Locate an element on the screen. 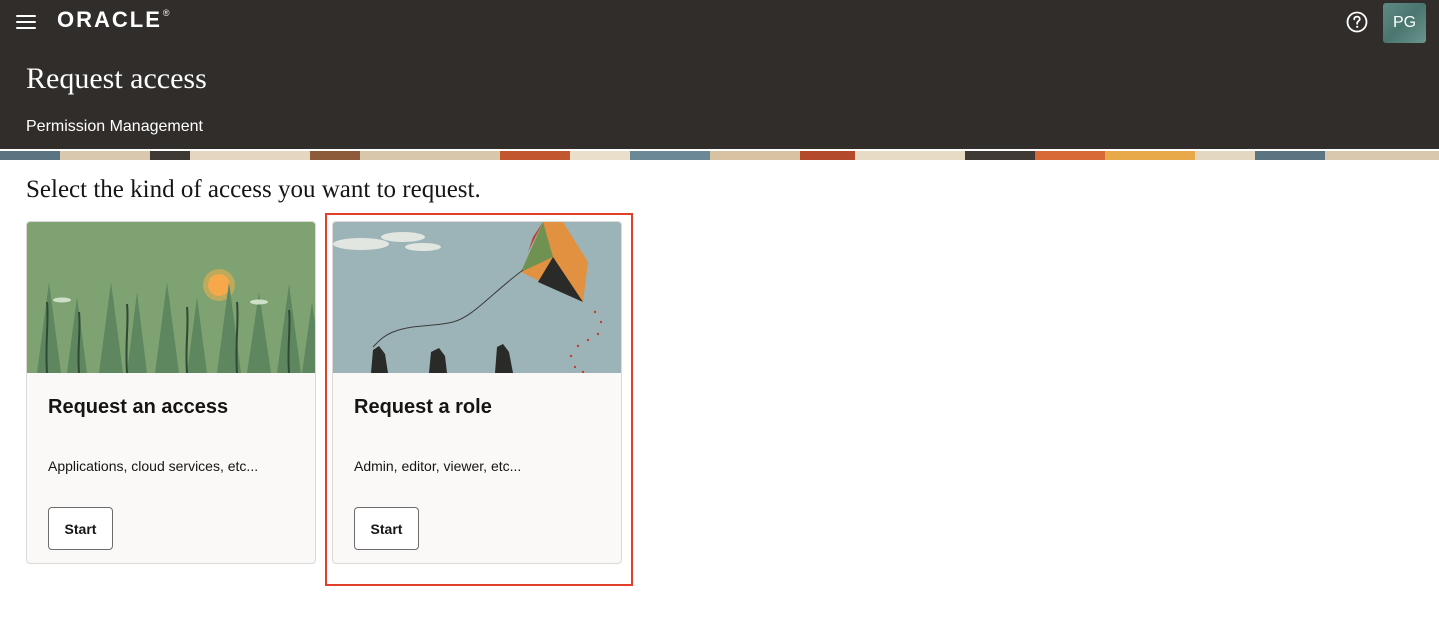 This screenshot has height=620, width=1439. user-avatar: PG is located at coordinates (1404, 23).